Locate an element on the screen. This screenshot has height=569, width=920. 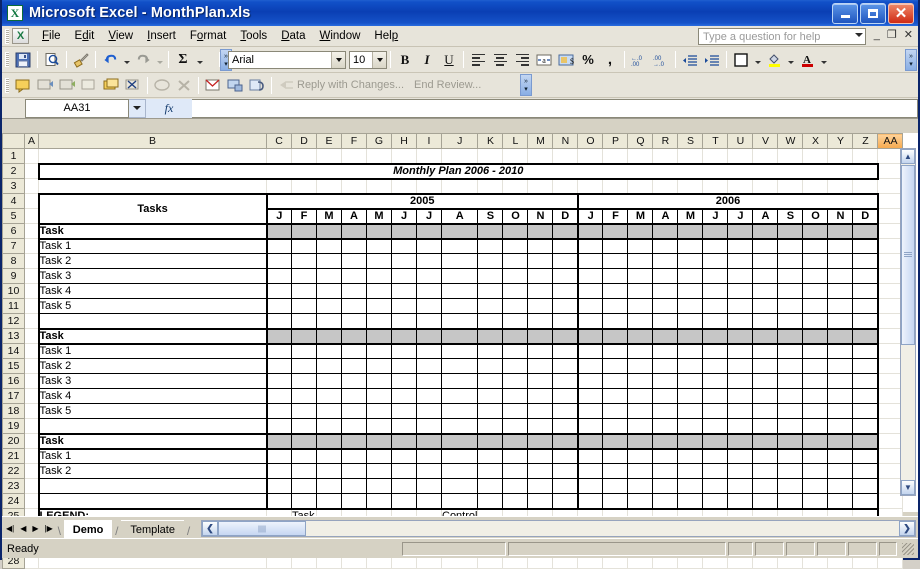
cell-l3 is located at coordinates (515, 186).